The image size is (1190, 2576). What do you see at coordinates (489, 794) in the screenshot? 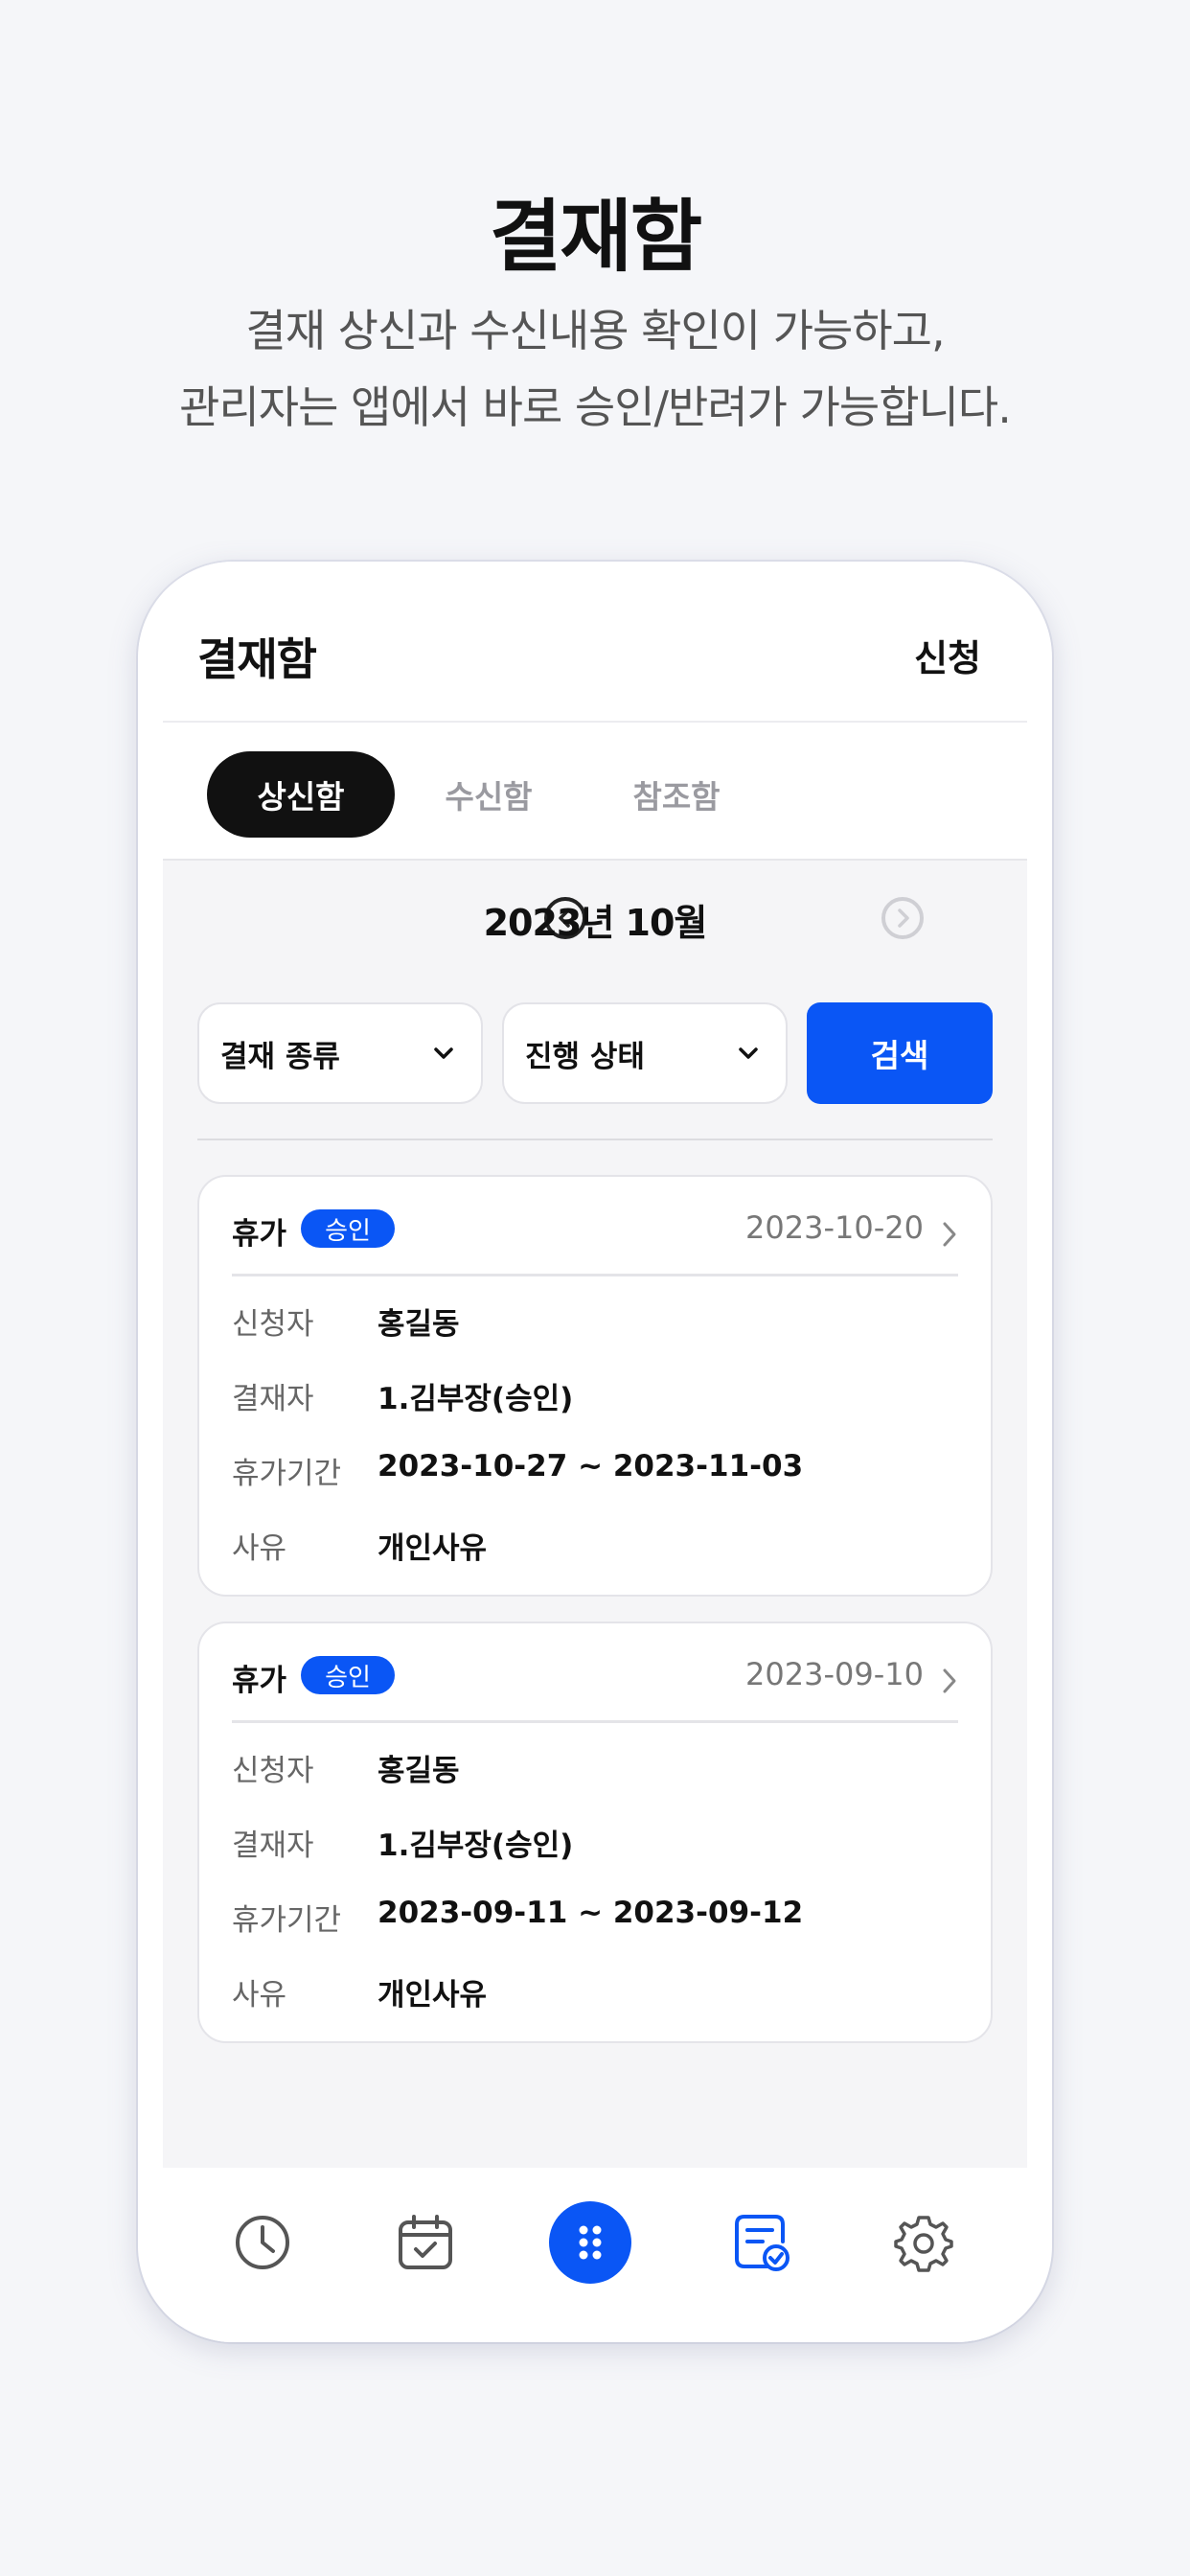
I see `tab-received: 수신함` at bounding box center [489, 794].